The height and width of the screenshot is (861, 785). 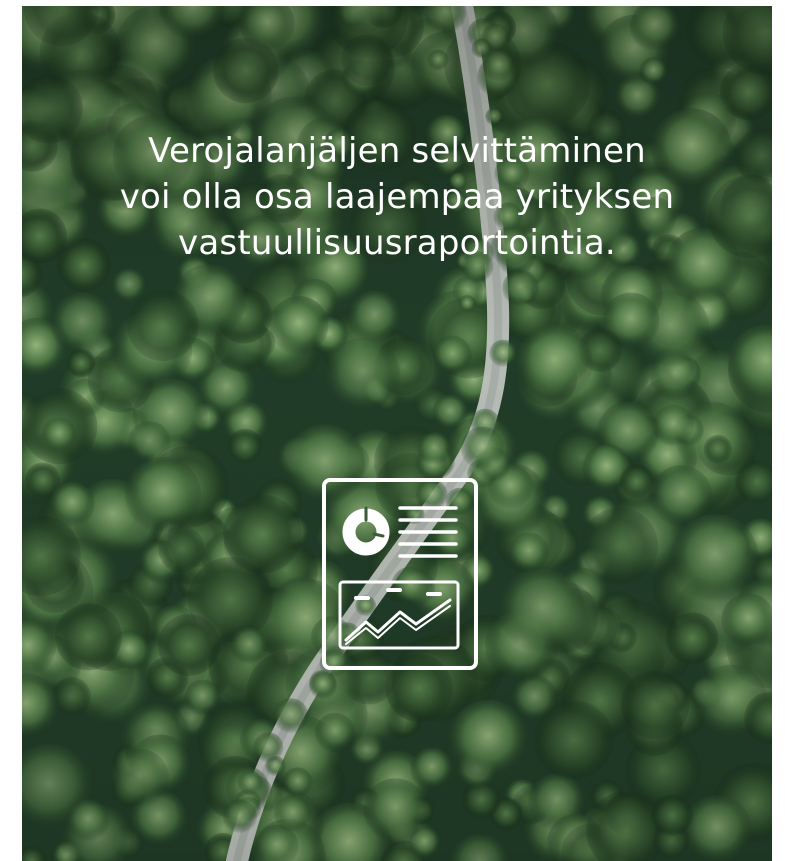 I want to click on donut-chart-icon, so click(x=366, y=531).